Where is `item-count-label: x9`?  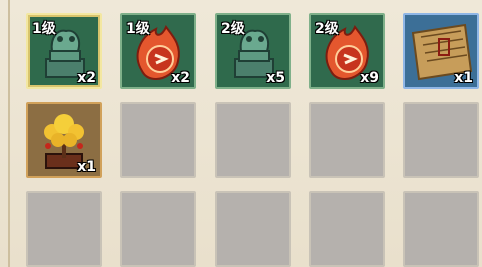 item-count-label: x9 is located at coordinates (369, 78).